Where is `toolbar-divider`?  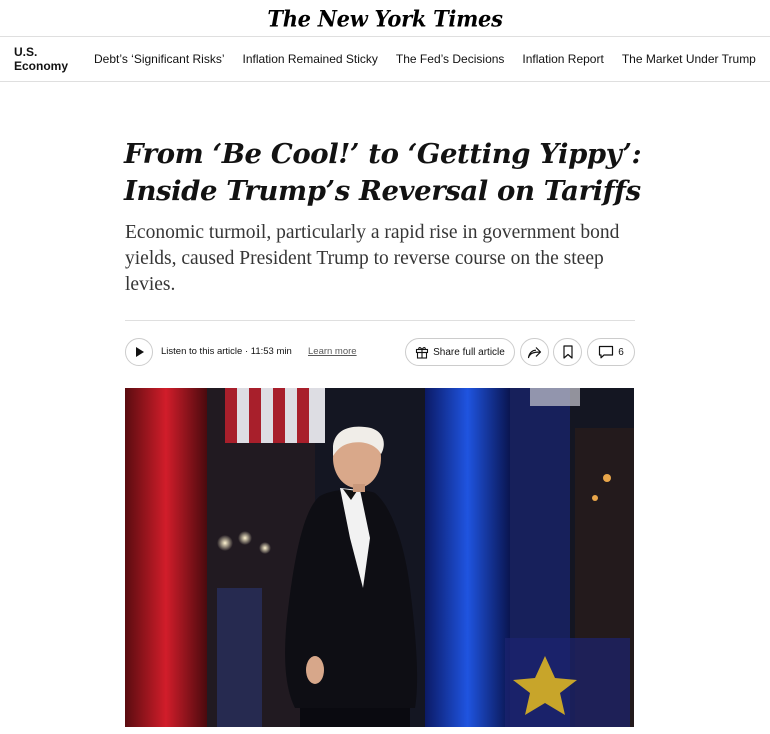 toolbar-divider is located at coordinates (380, 320).